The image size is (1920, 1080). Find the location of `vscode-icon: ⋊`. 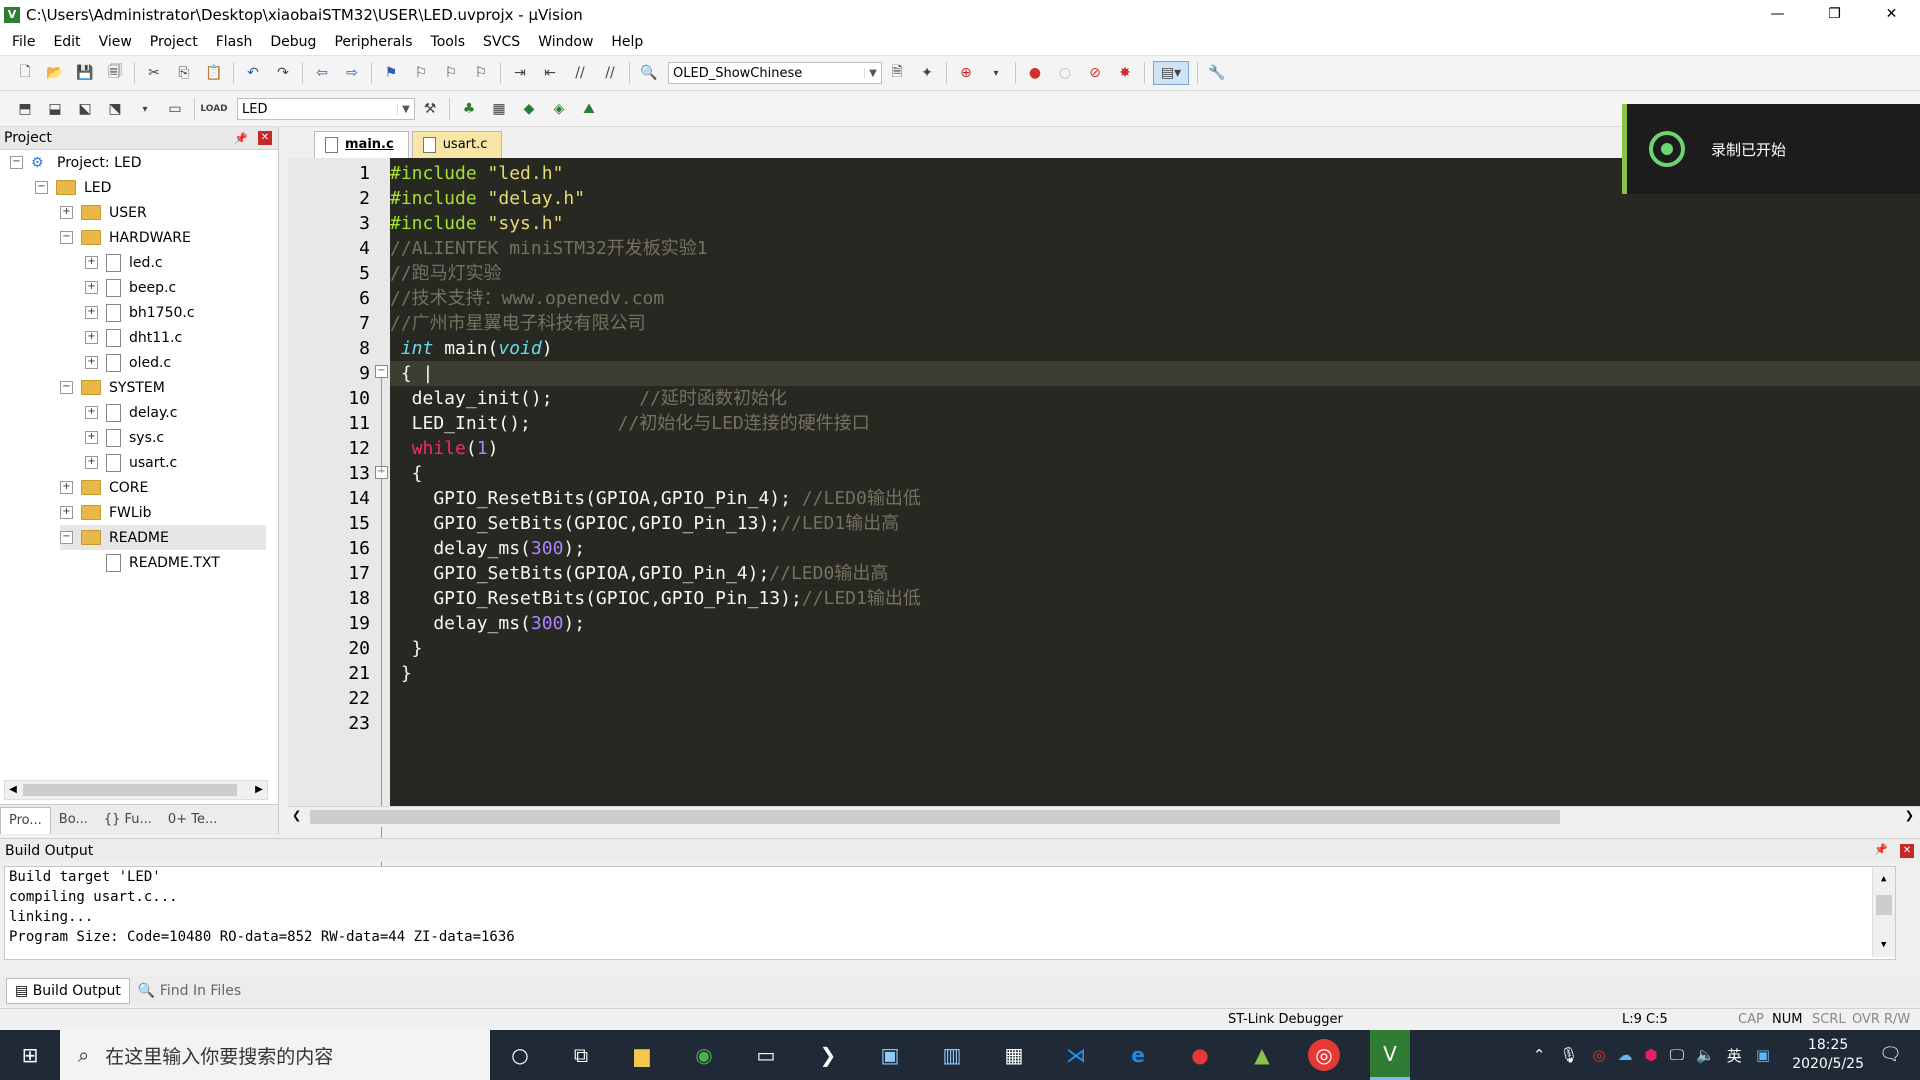

vscode-icon: ⋊ is located at coordinates (1076, 1055).